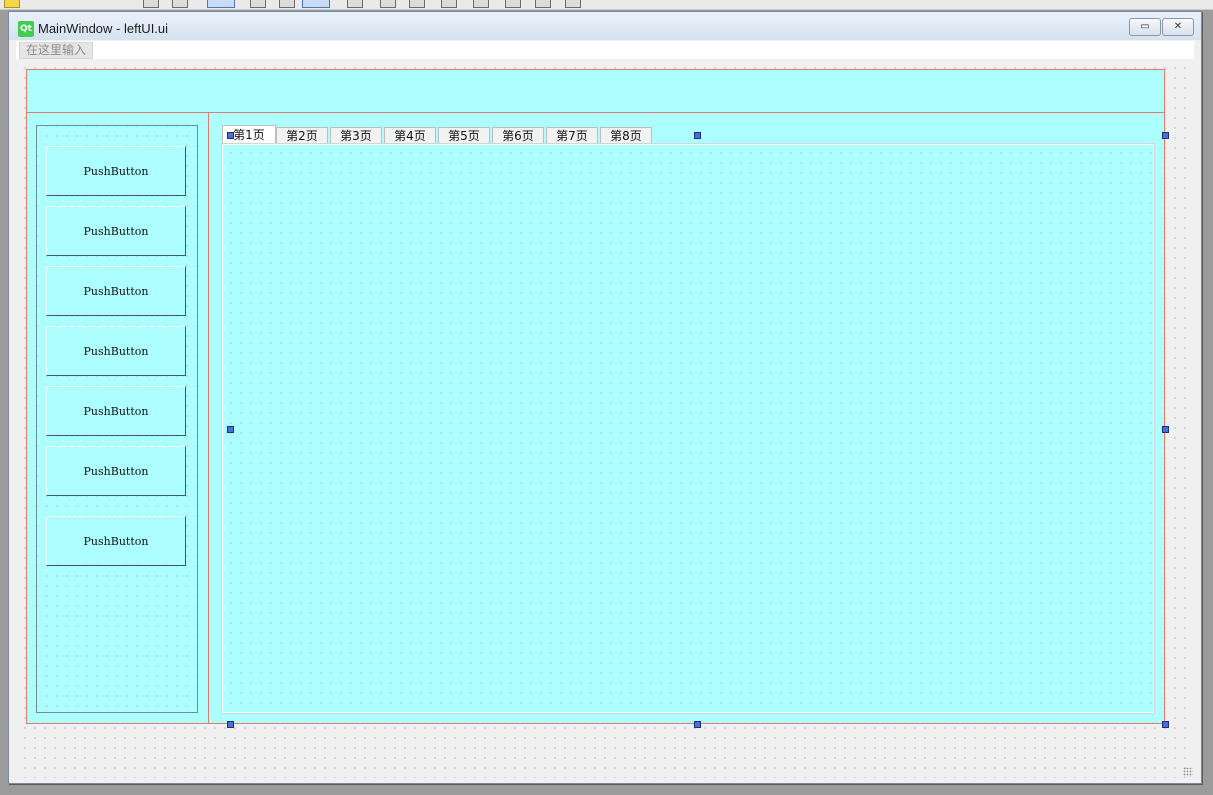  Describe the element at coordinates (116, 171) in the screenshot. I see `push-button-1: PushButton` at that location.